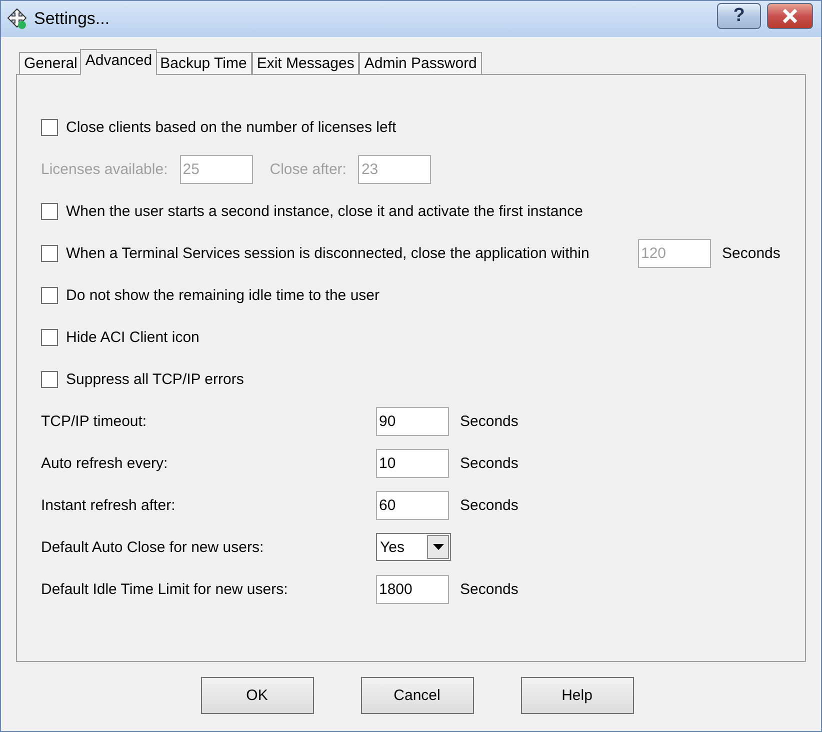 Image resolution: width=822 pixels, height=732 pixels. What do you see at coordinates (155, 379) in the screenshot?
I see `checkbox-label: Suppress all TCP/IP errors` at bounding box center [155, 379].